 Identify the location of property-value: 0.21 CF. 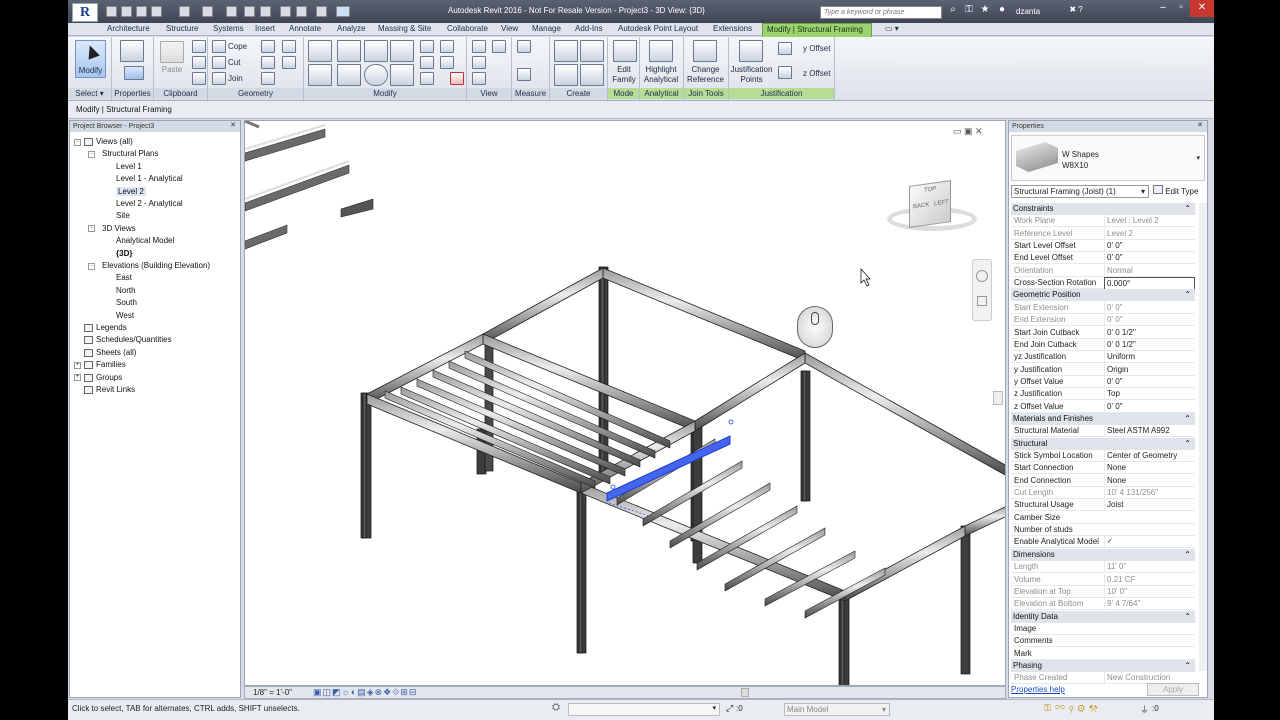
(1149, 579).